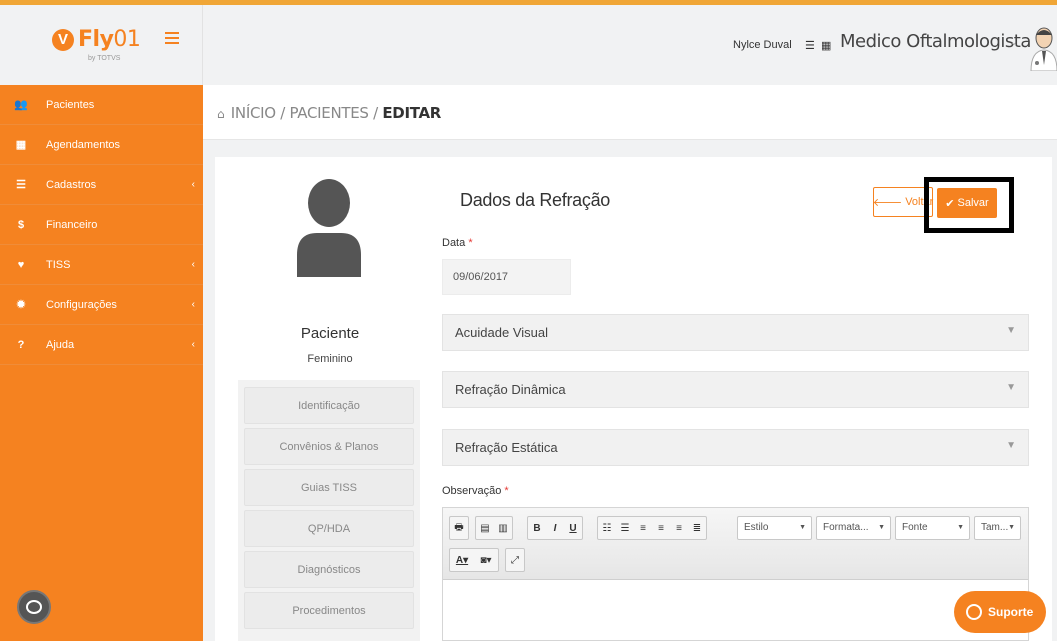 This screenshot has height=641, width=1057. What do you see at coordinates (83, 144) in the screenshot?
I see `sidebar-item-label: Agendamentos` at bounding box center [83, 144].